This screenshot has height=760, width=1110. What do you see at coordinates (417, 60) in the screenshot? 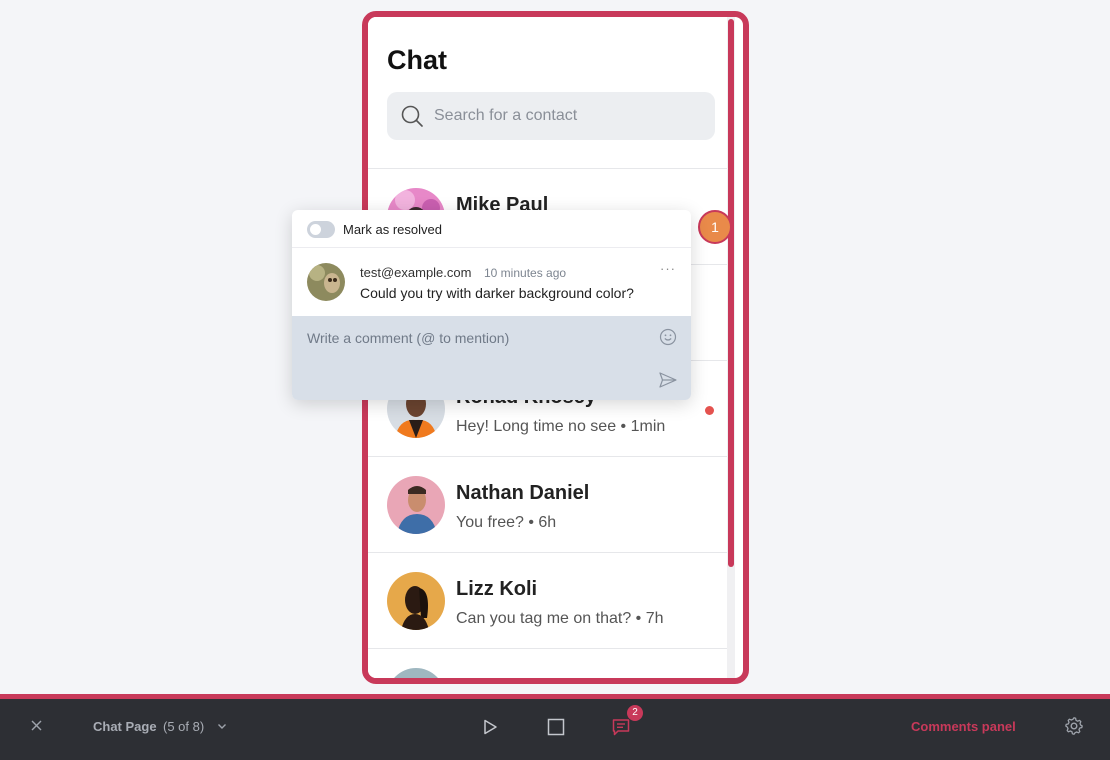
I see `page-title: Chat` at bounding box center [417, 60].